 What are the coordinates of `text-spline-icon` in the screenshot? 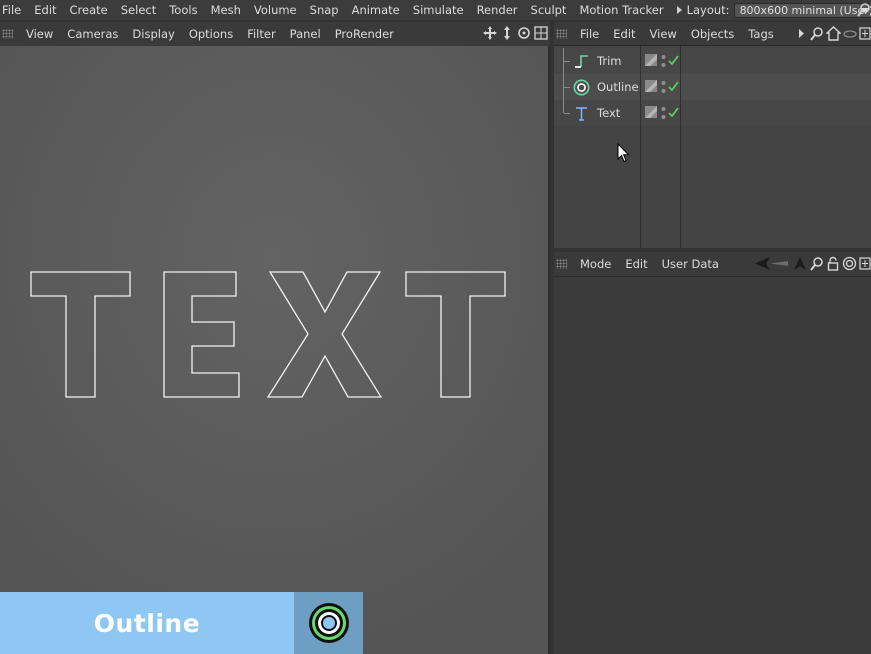 It's located at (581, 114).